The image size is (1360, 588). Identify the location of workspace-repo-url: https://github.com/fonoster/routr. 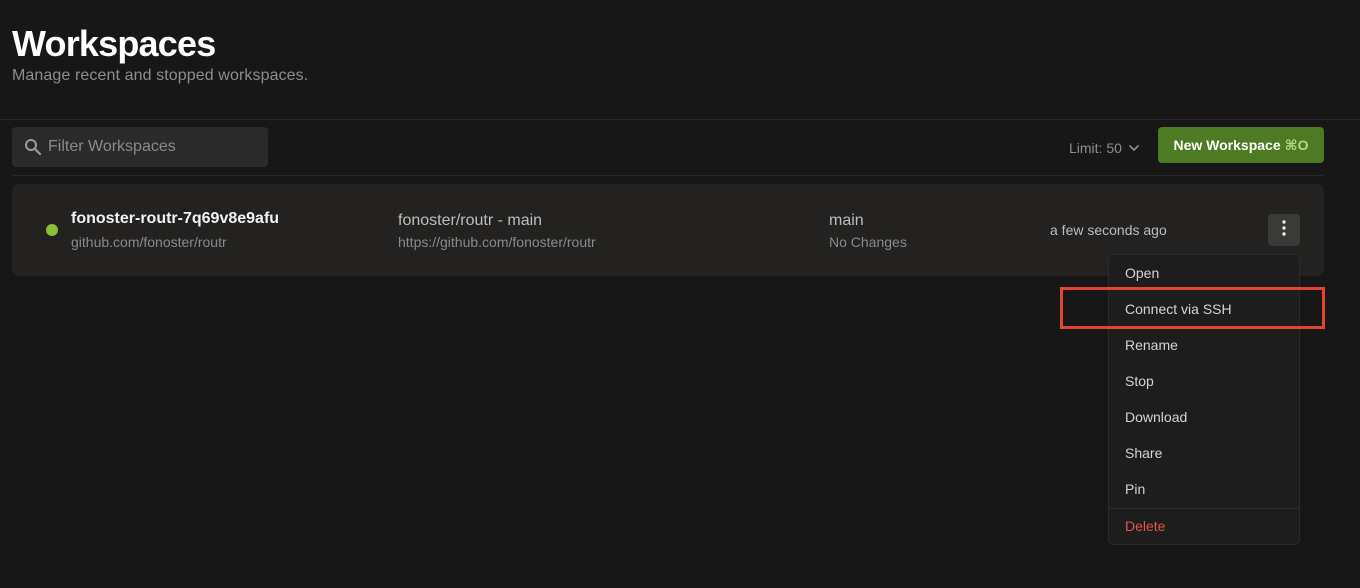
(497, 242).